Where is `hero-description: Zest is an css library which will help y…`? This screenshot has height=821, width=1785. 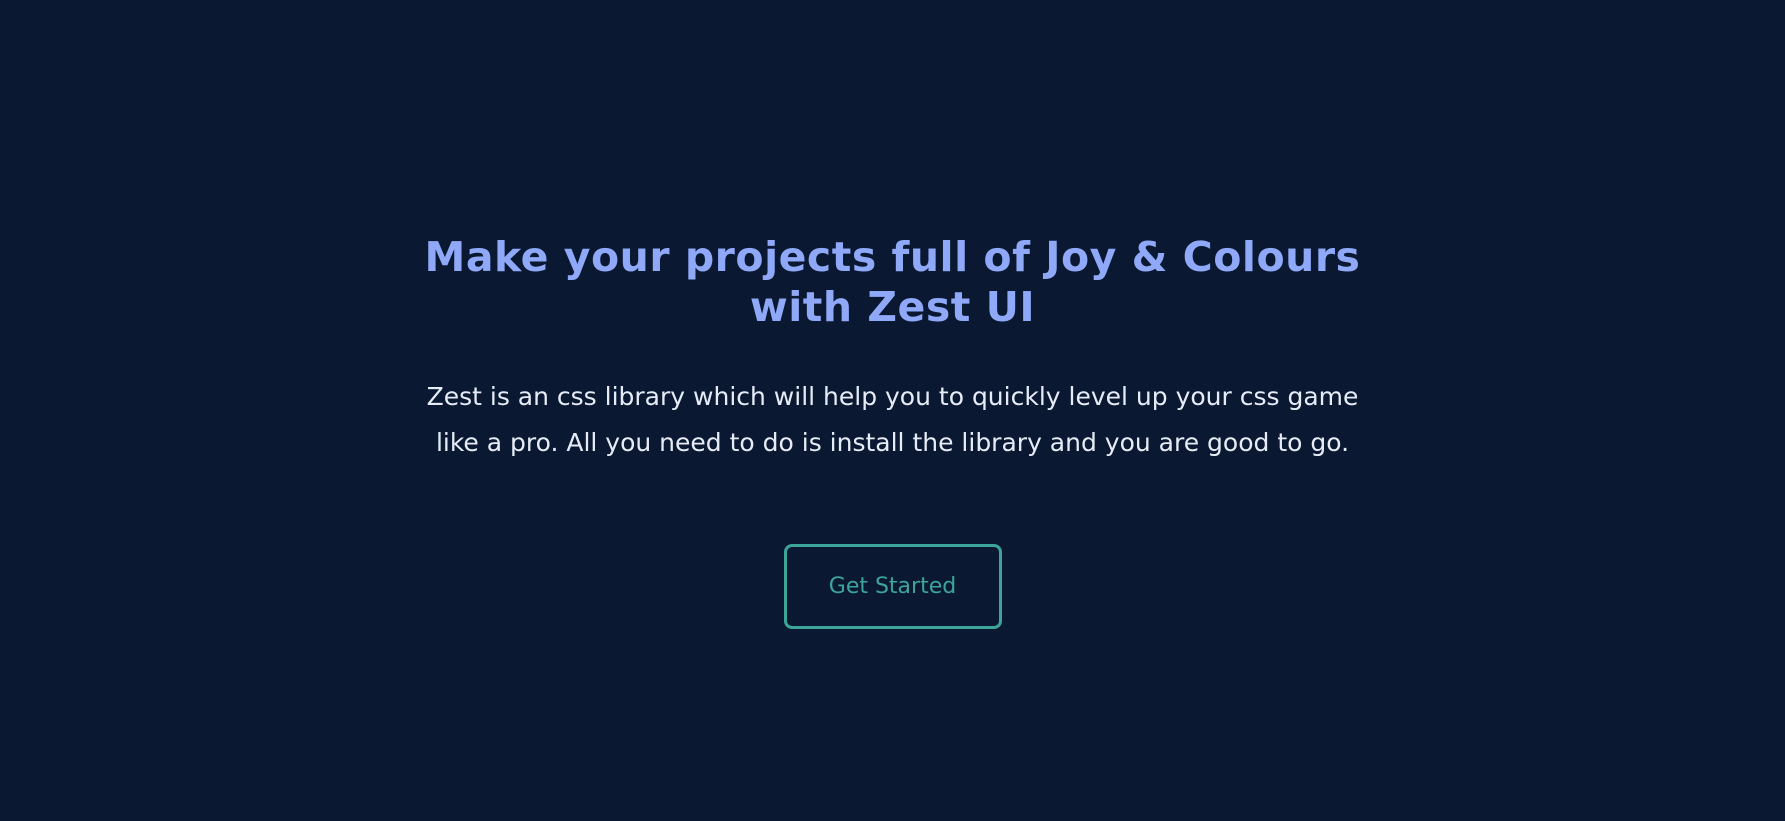 hero-description: Zest is an css library which will help y… is located at coordinates (892, 419).